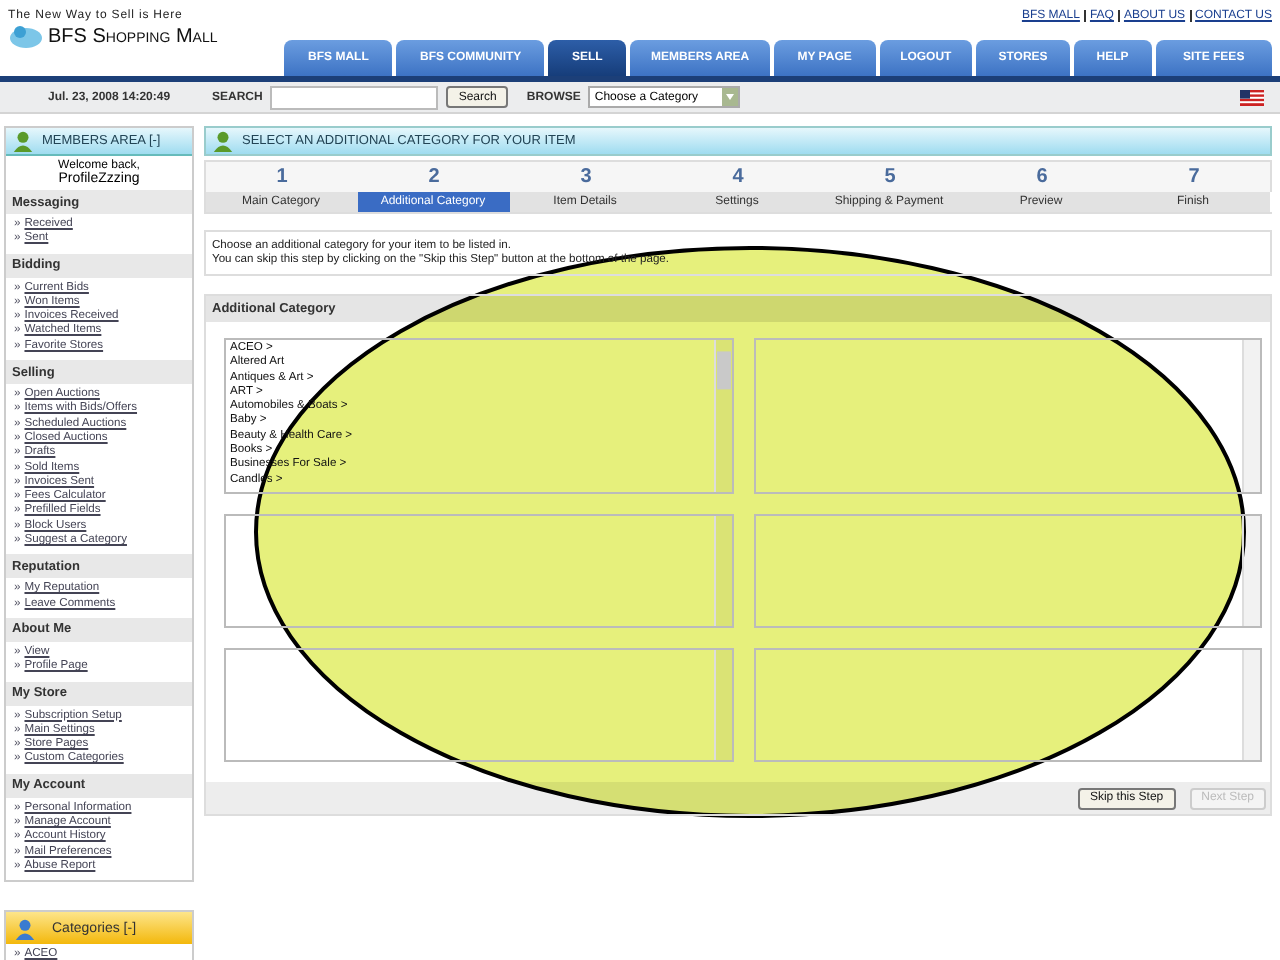 This screenshot has height=960, width=1280. What do you see at coordinates (25, 928) in the screenshot?
I see `category-icon` at bounding box center [25, 928].